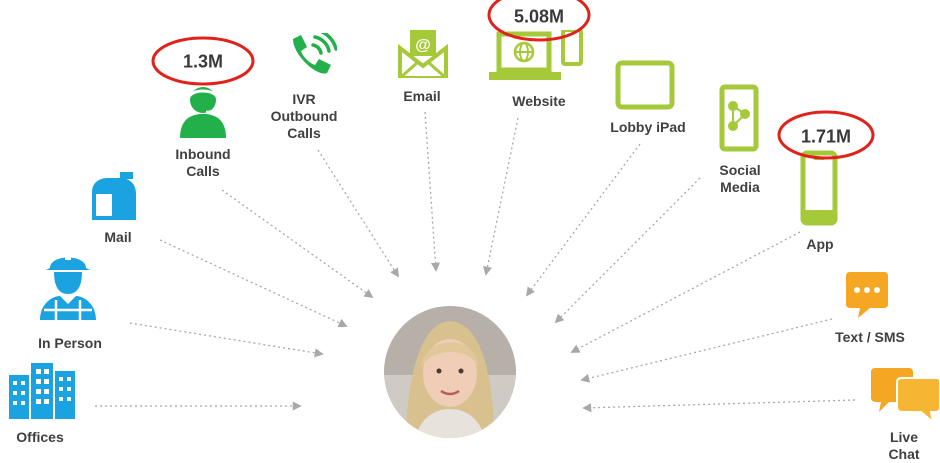  Describe the element at coordinates (539, 16) in the screenshot. I see `metric-website: 5.08M` at that location.